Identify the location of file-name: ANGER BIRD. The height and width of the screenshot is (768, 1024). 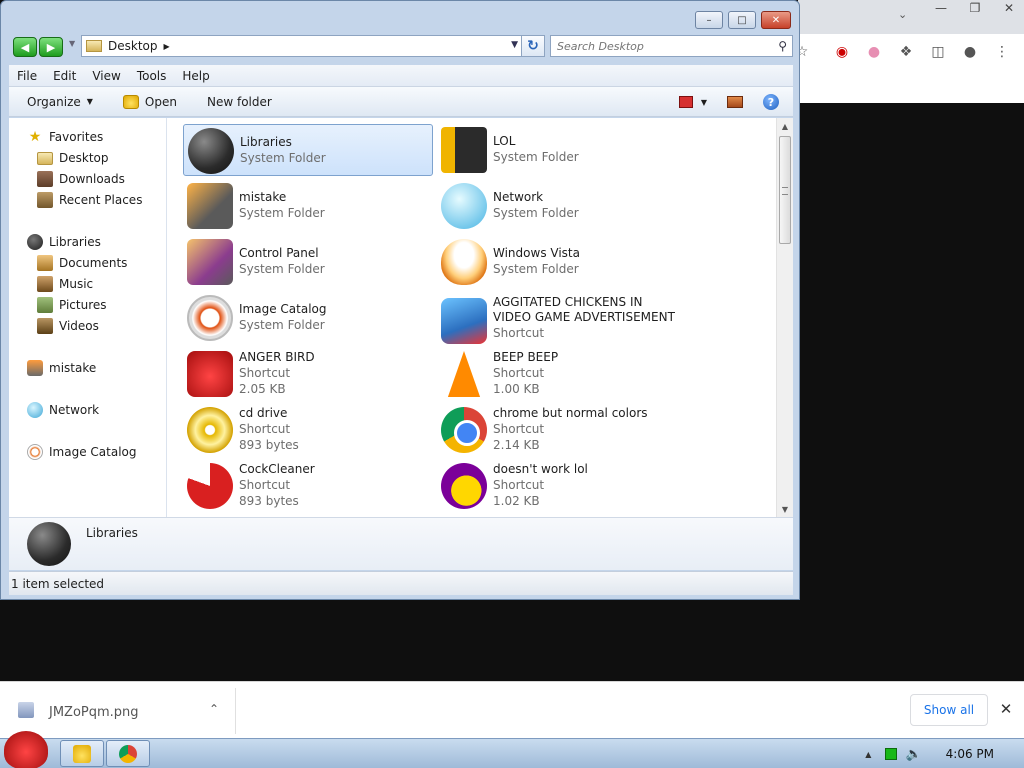
(277, 357).